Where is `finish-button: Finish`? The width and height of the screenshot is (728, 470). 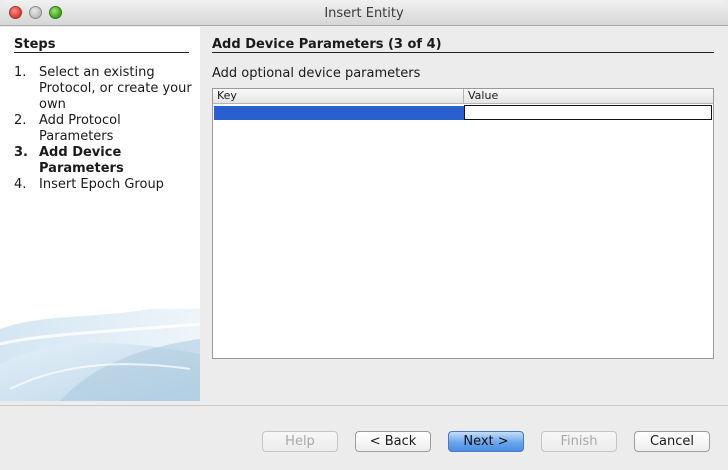 finish-button: Finish is located at coordinates (579, 441).